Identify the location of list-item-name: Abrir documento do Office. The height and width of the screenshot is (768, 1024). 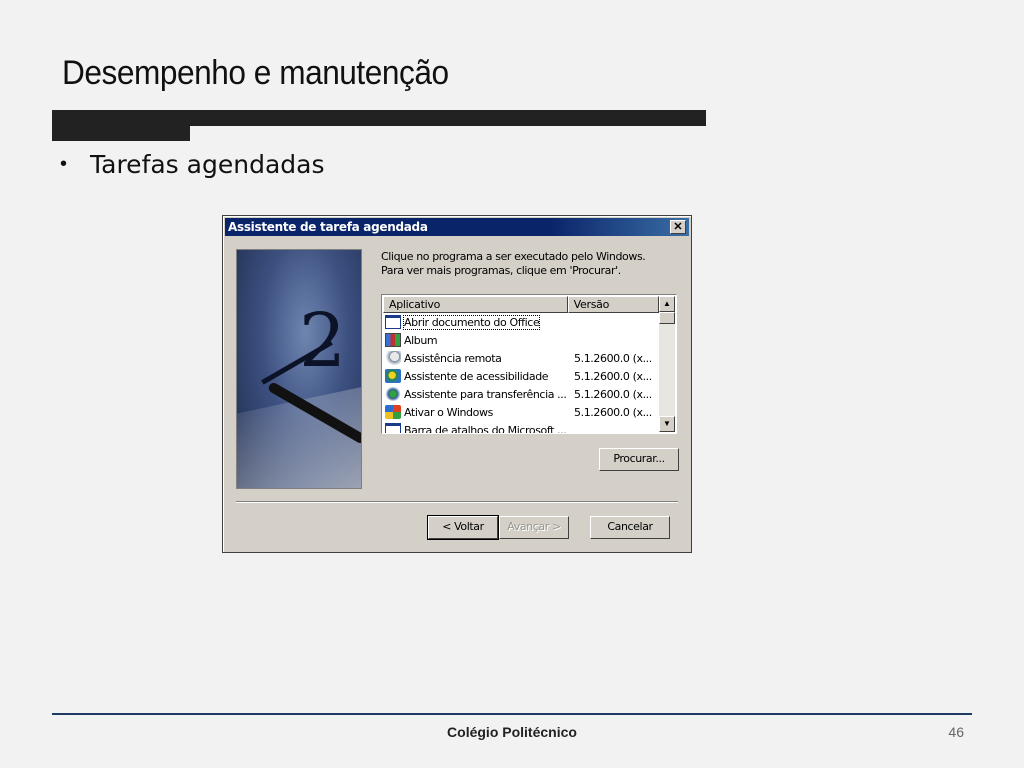
(471, 322).